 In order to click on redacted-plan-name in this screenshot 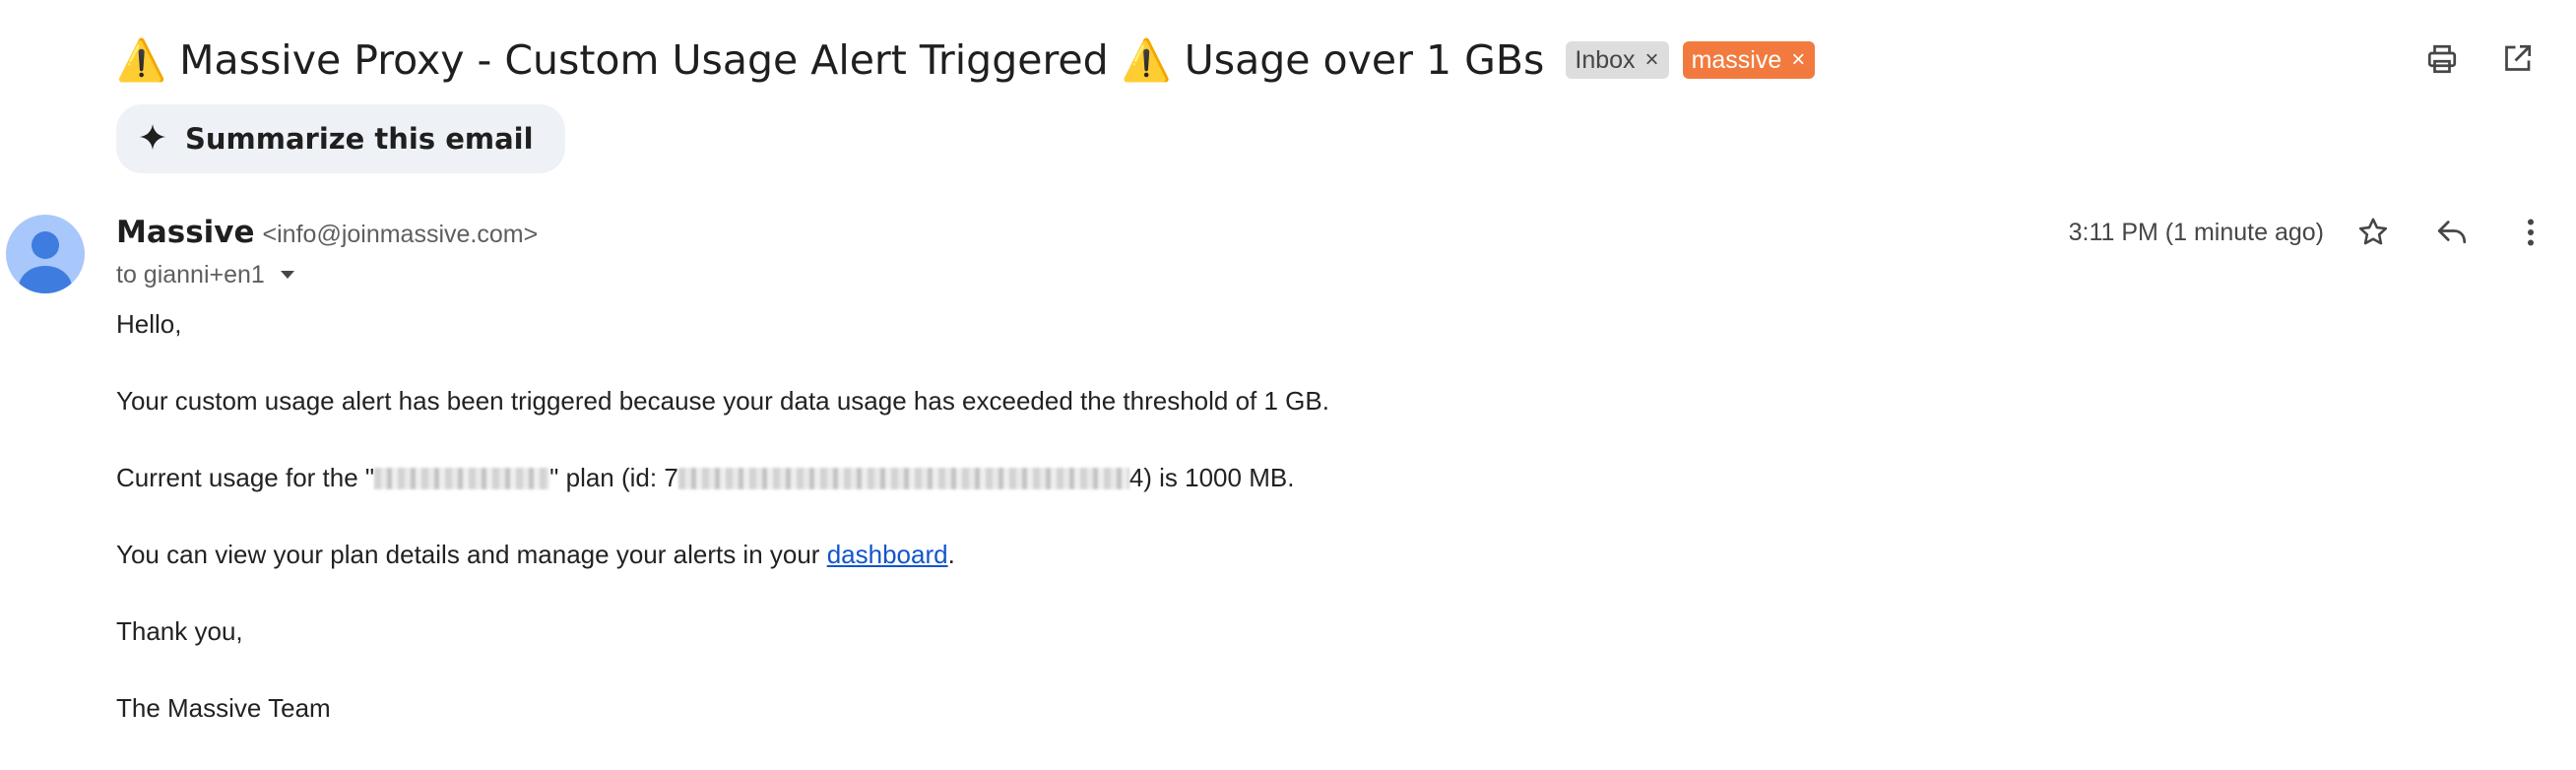, I will do `click(462, 478)`.